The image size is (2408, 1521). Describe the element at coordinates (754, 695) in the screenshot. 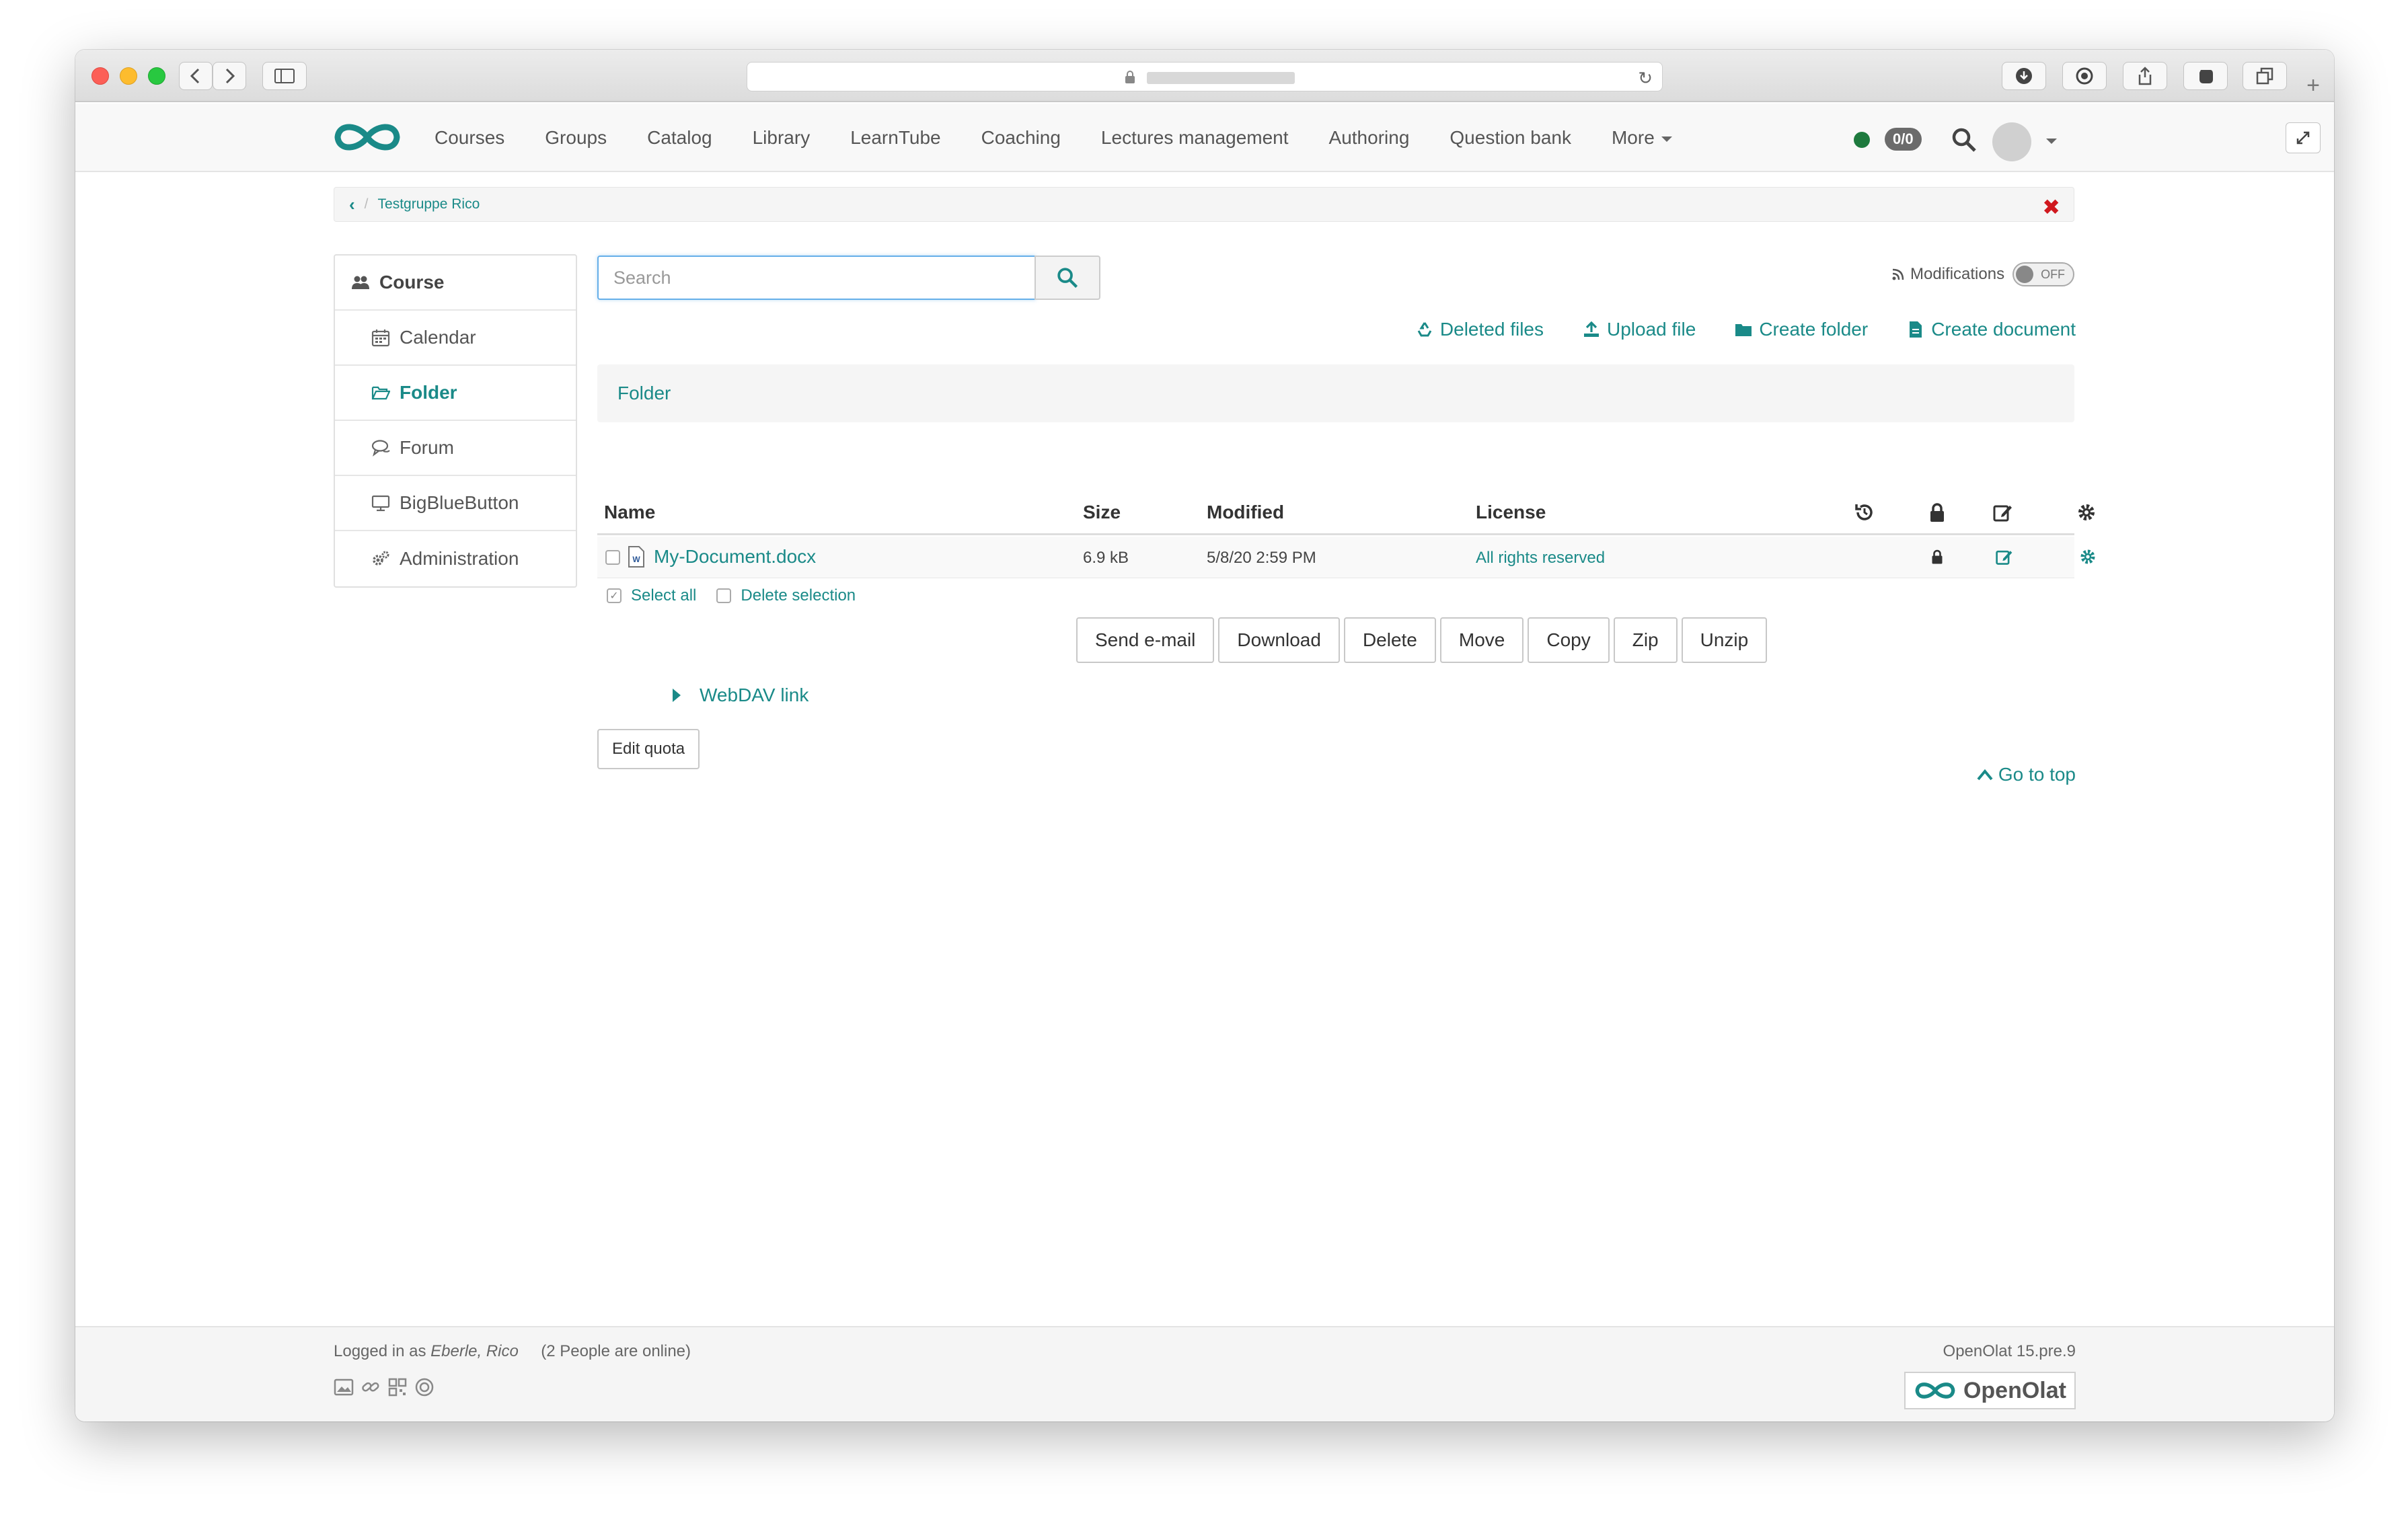

I see `webdav-link: WebDAV link` at that location.